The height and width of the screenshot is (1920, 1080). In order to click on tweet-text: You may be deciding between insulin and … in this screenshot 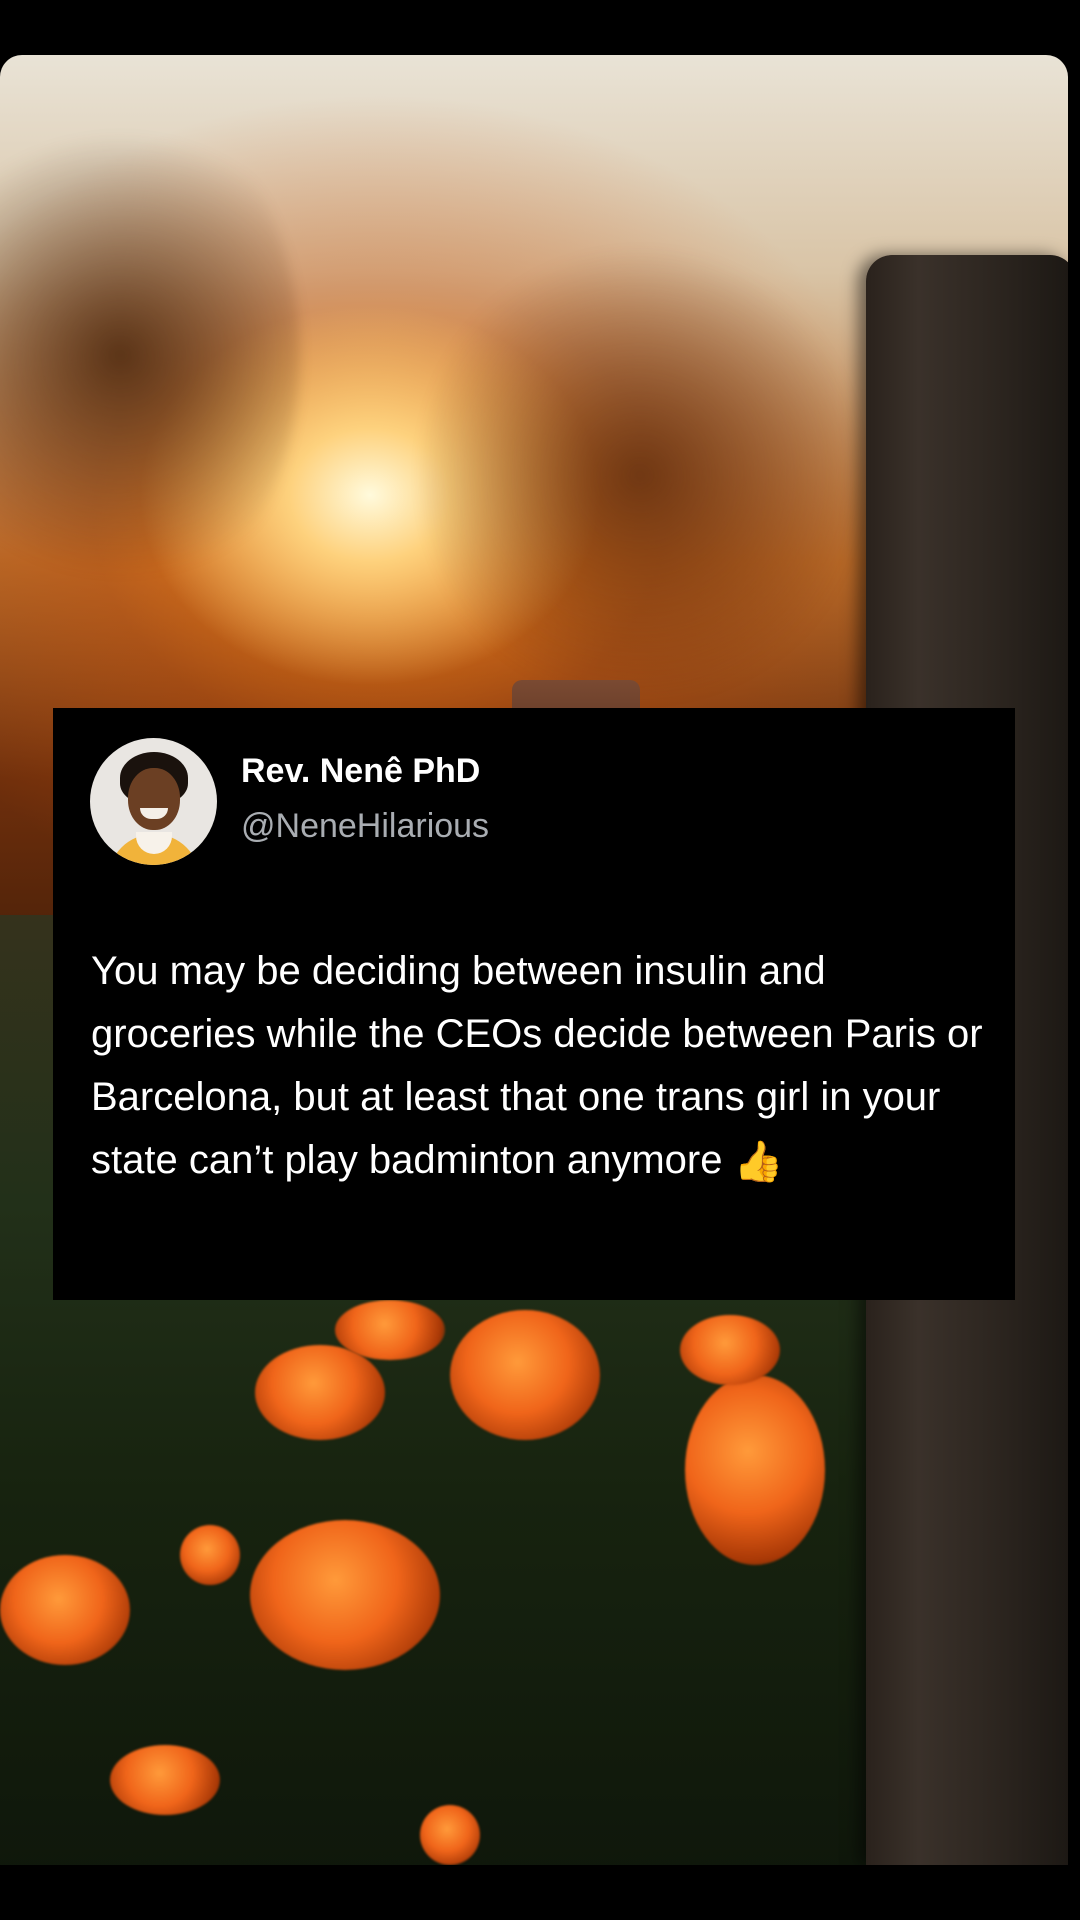, I will do `click(541, 1066)`.